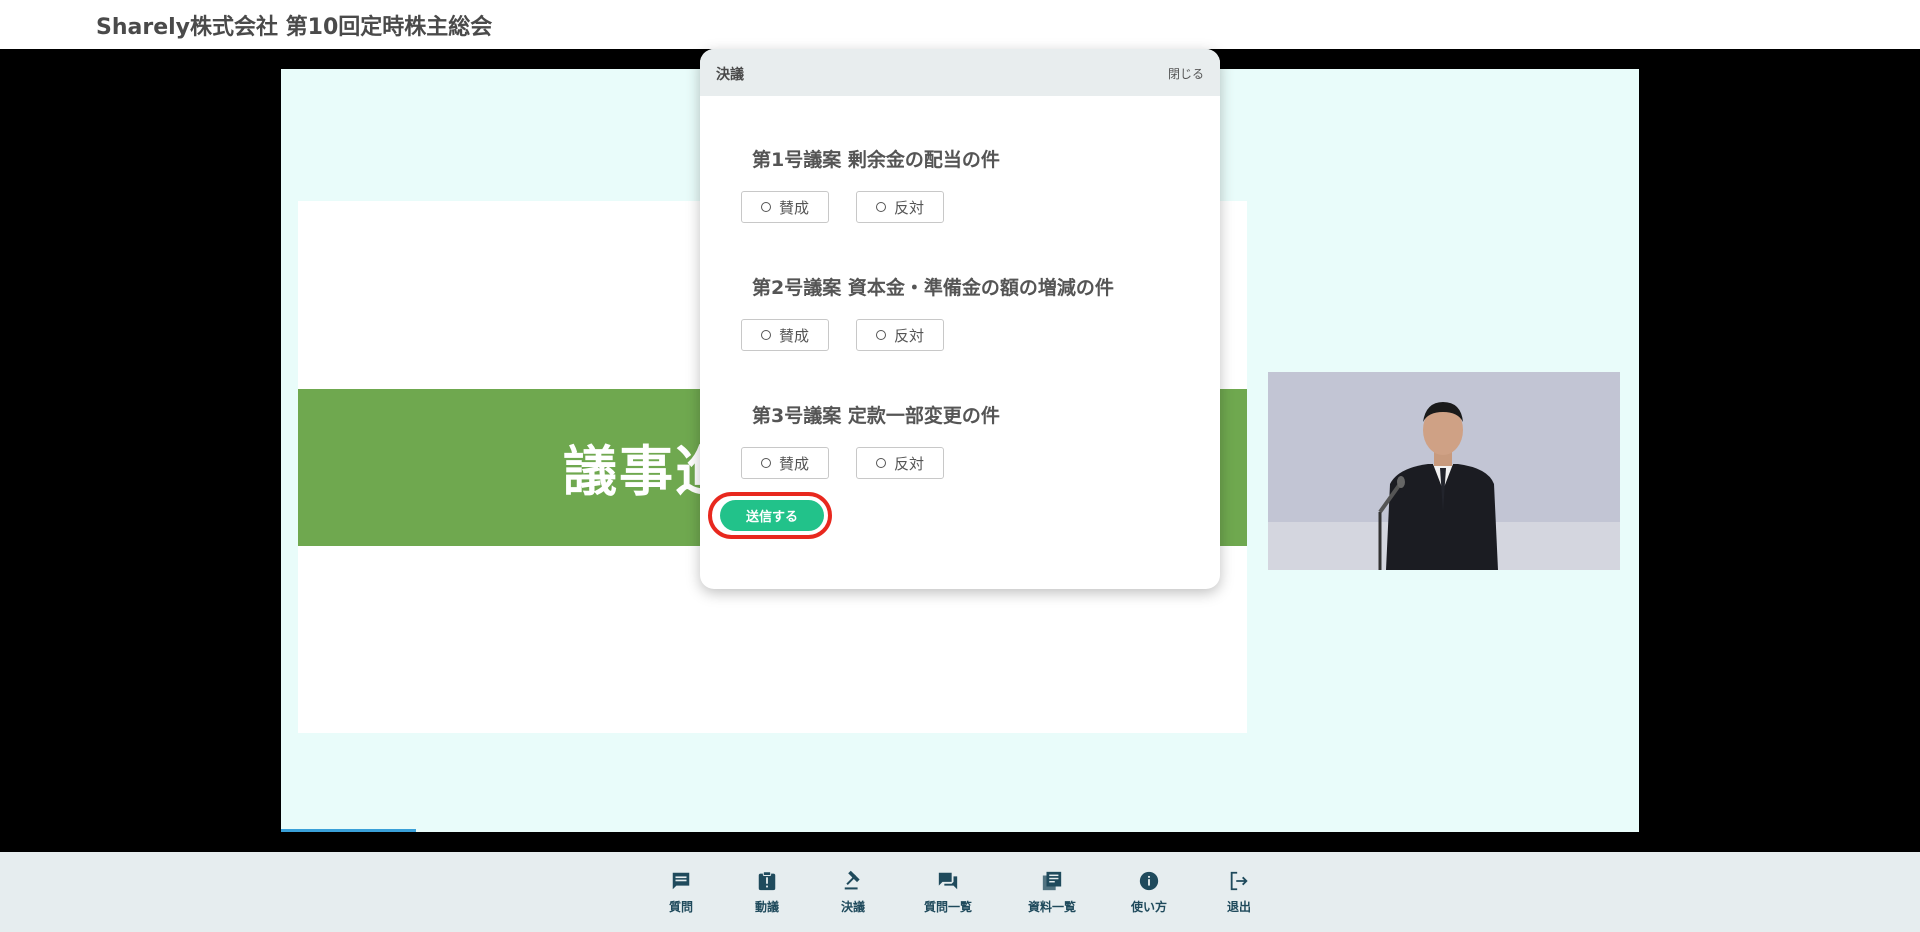  What do you see at coordinates (766, 907) in the screenshot?
I see `toolbar-motion-label: 動議` at bounding box center [766, 907].